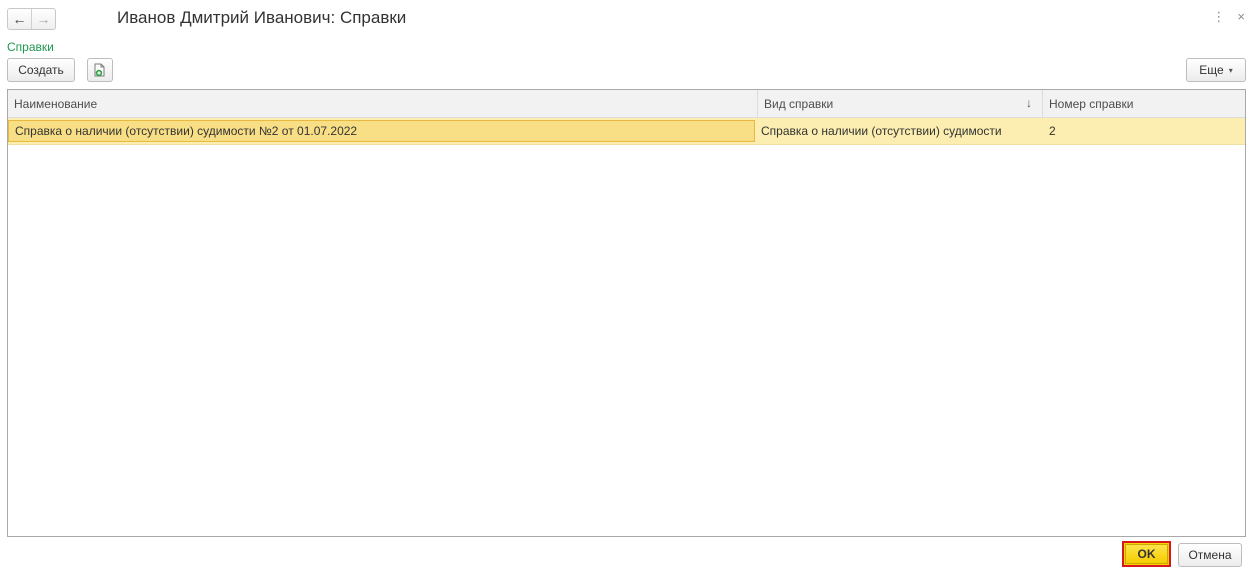  Describe the element at coordinates (1142, 131) in the screenshot. I see `cell-number: 2` at that location.